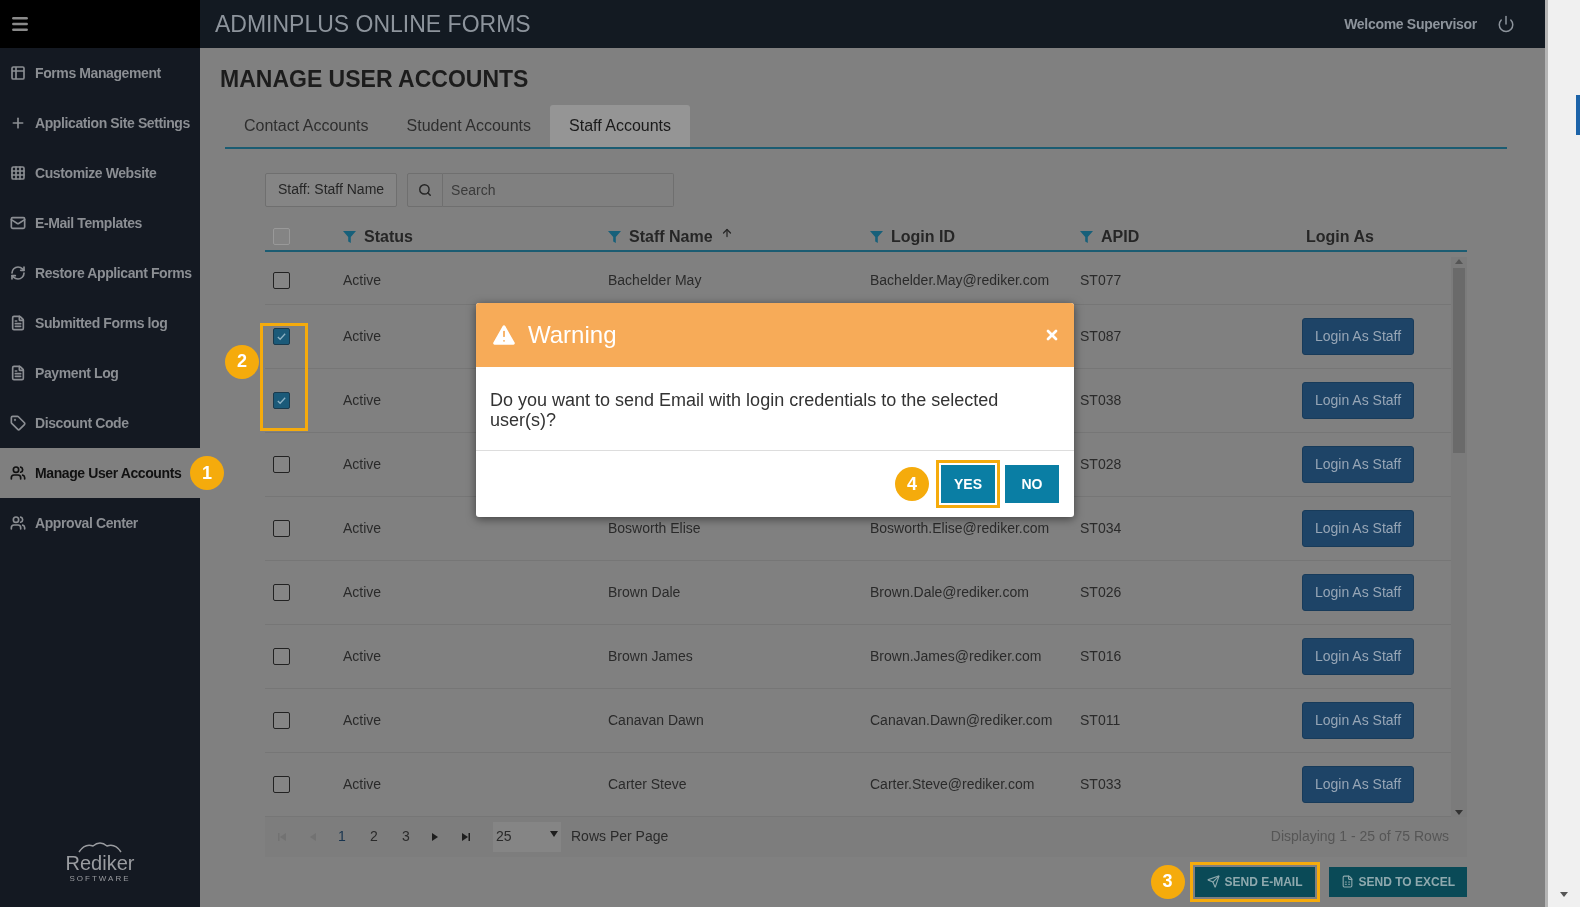 The height and width of the screenshot is (907, 1580). What do you see at coordinates (1254, 881) in the screenshot?
I see `action-button: SEND E-MAIL` at bounding box center [1254, 881].